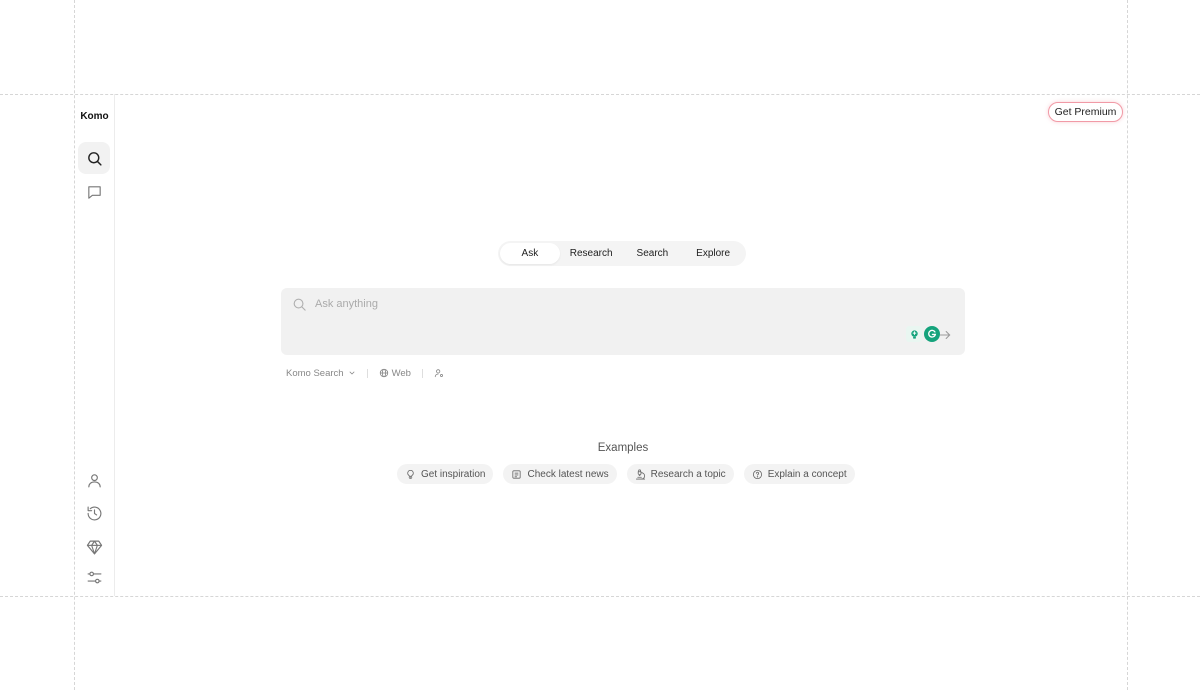 The width and height of the screenshot is (1200, 690). Describe the element at coordinates (1085, 112) in the screenshot. I see `get-premium-button: Get Premium` at that location.